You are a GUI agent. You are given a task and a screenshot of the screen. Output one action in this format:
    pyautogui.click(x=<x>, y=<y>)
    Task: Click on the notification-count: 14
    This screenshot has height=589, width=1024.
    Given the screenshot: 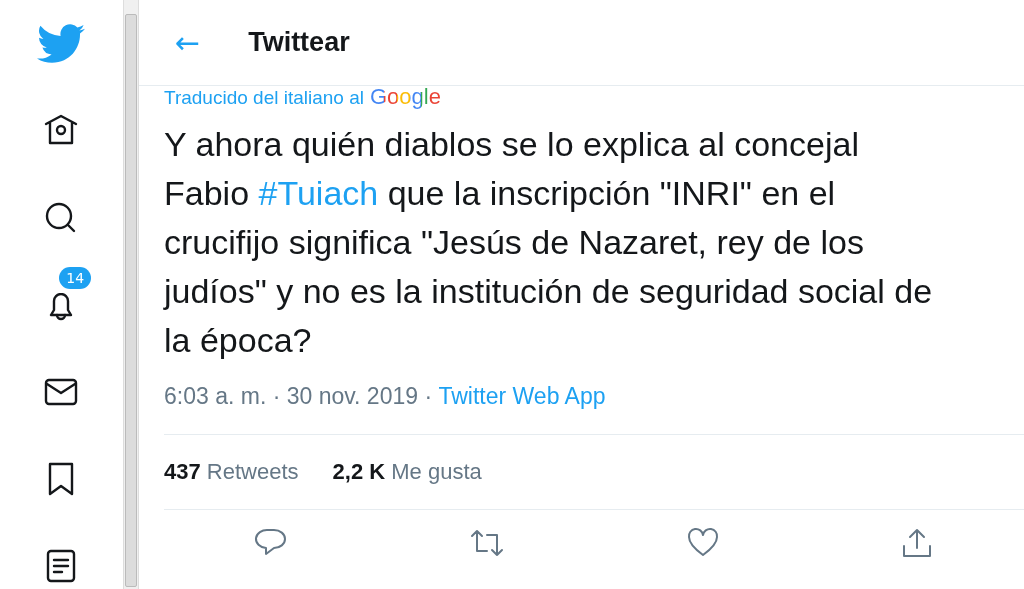 What is the action you would take?
    pyautogui.click(x=75, y=278)
    